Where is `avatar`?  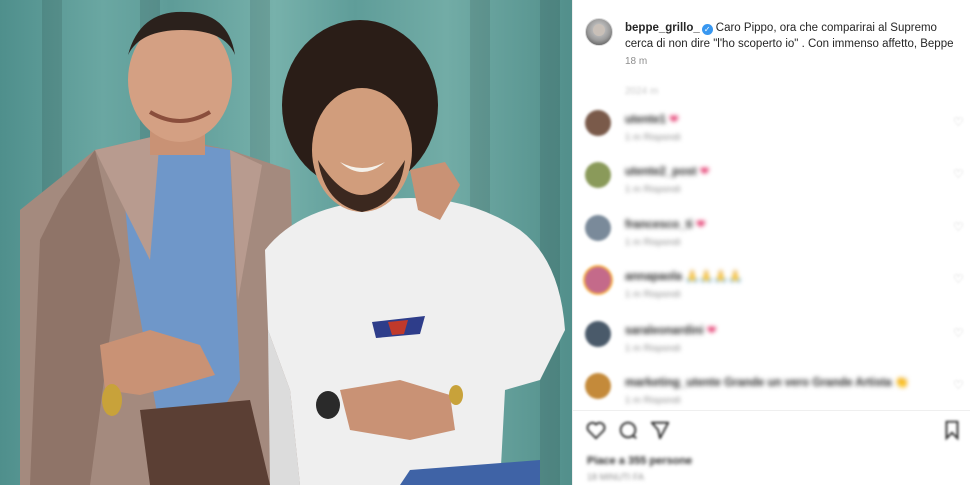
avatar is located at coordinates (599, 32).